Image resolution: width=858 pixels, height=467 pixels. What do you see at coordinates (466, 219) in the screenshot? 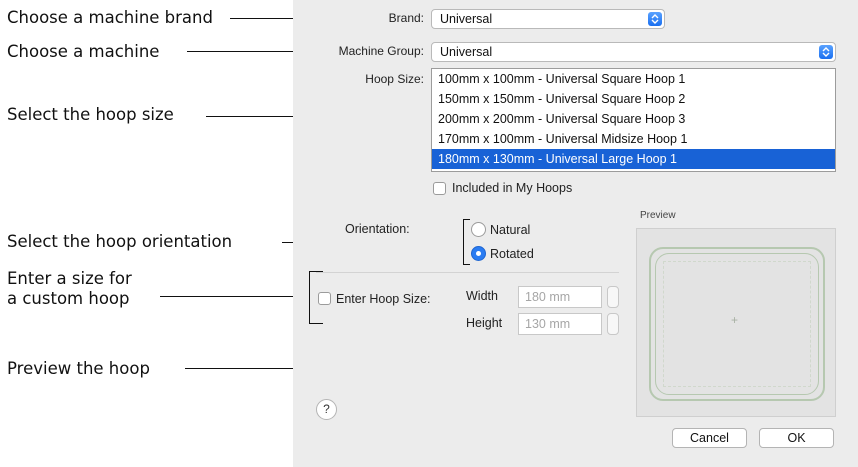
I see `orientation-bracket-top` at bounding box center [466, 219].